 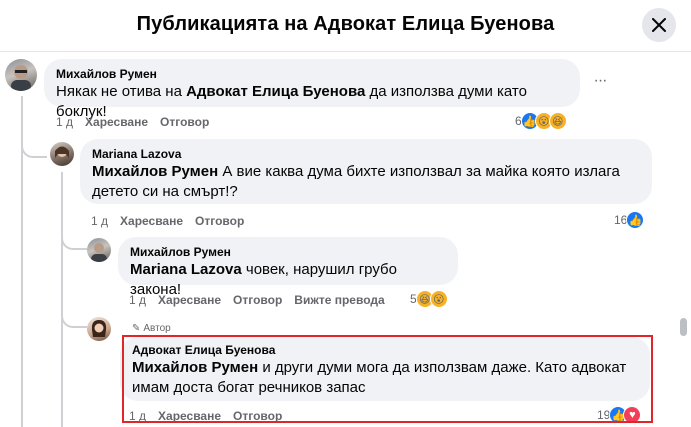 What do you see at coordinates (557, 121) in the screenshot?
I see `haha-reaction-icon: 😆` at bounding box center [557, 121].